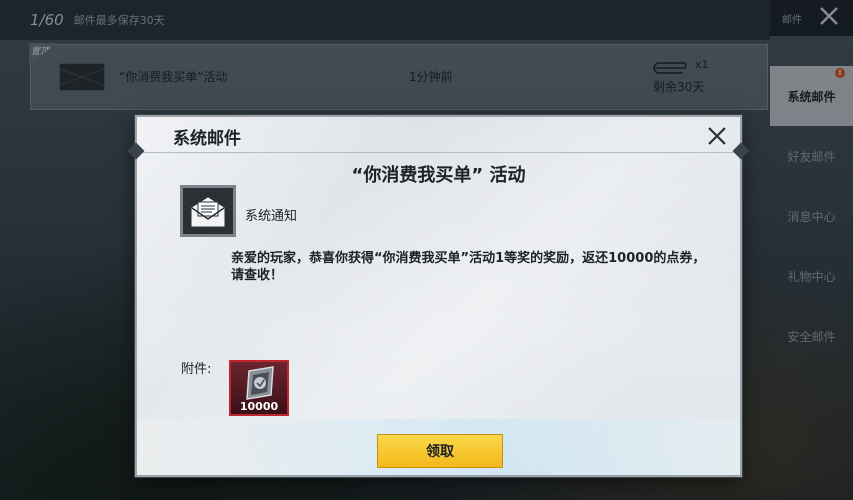 This screenshot has width=853, height=500. I want to click on attachment-label: 附件:, so click(196, 369).